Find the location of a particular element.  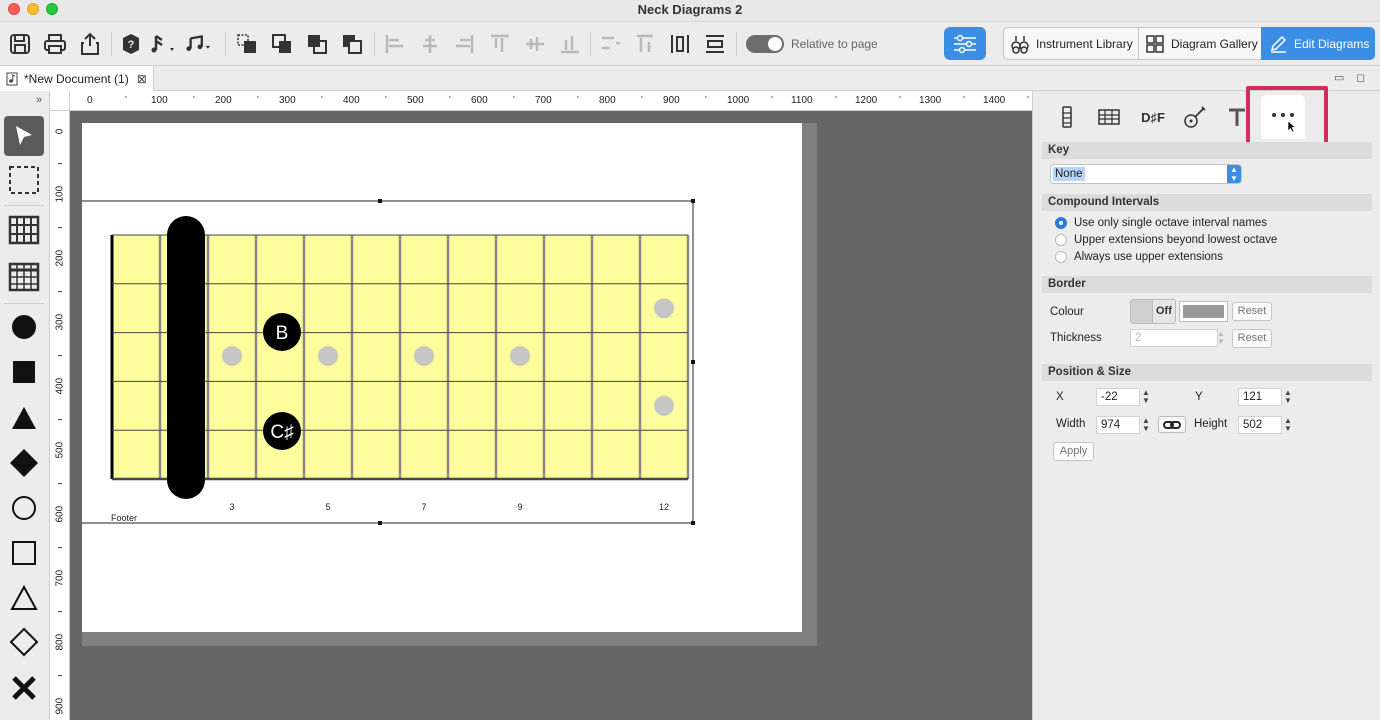

thickness-reset-button: Reset is located at coordinates (1252, 338).